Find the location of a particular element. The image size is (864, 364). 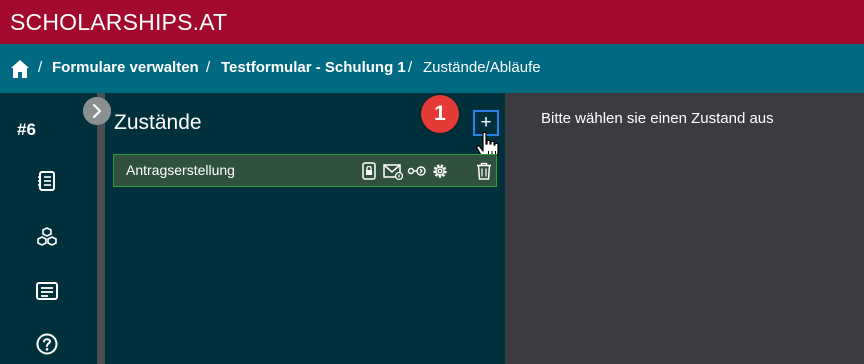

brand-logo: SCHOLARSHIPS.AT is located at coordinates (118, 22).